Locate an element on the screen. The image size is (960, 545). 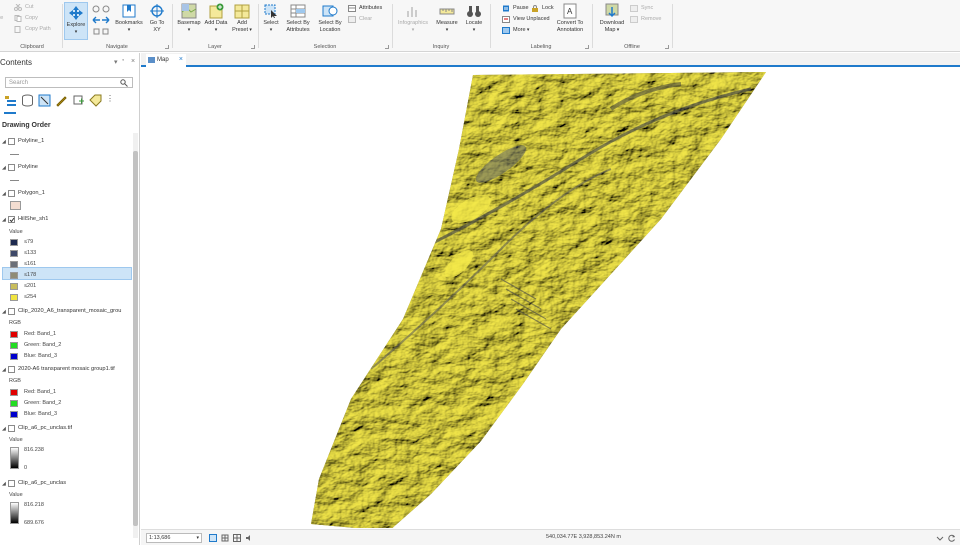
list-by-snapping-icon is located at coordinates (78, 100).